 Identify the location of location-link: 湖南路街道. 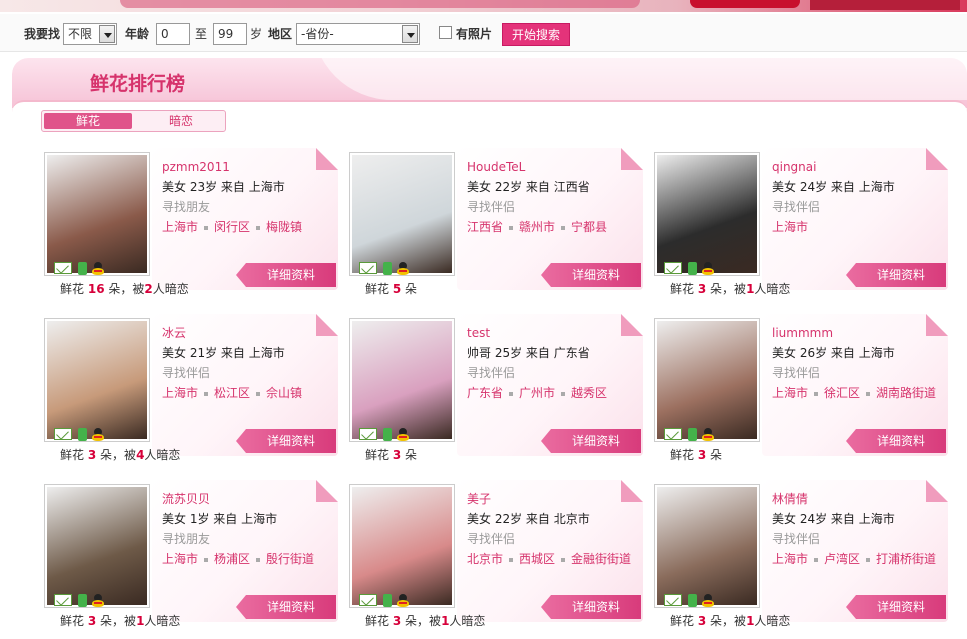
(906, 393).